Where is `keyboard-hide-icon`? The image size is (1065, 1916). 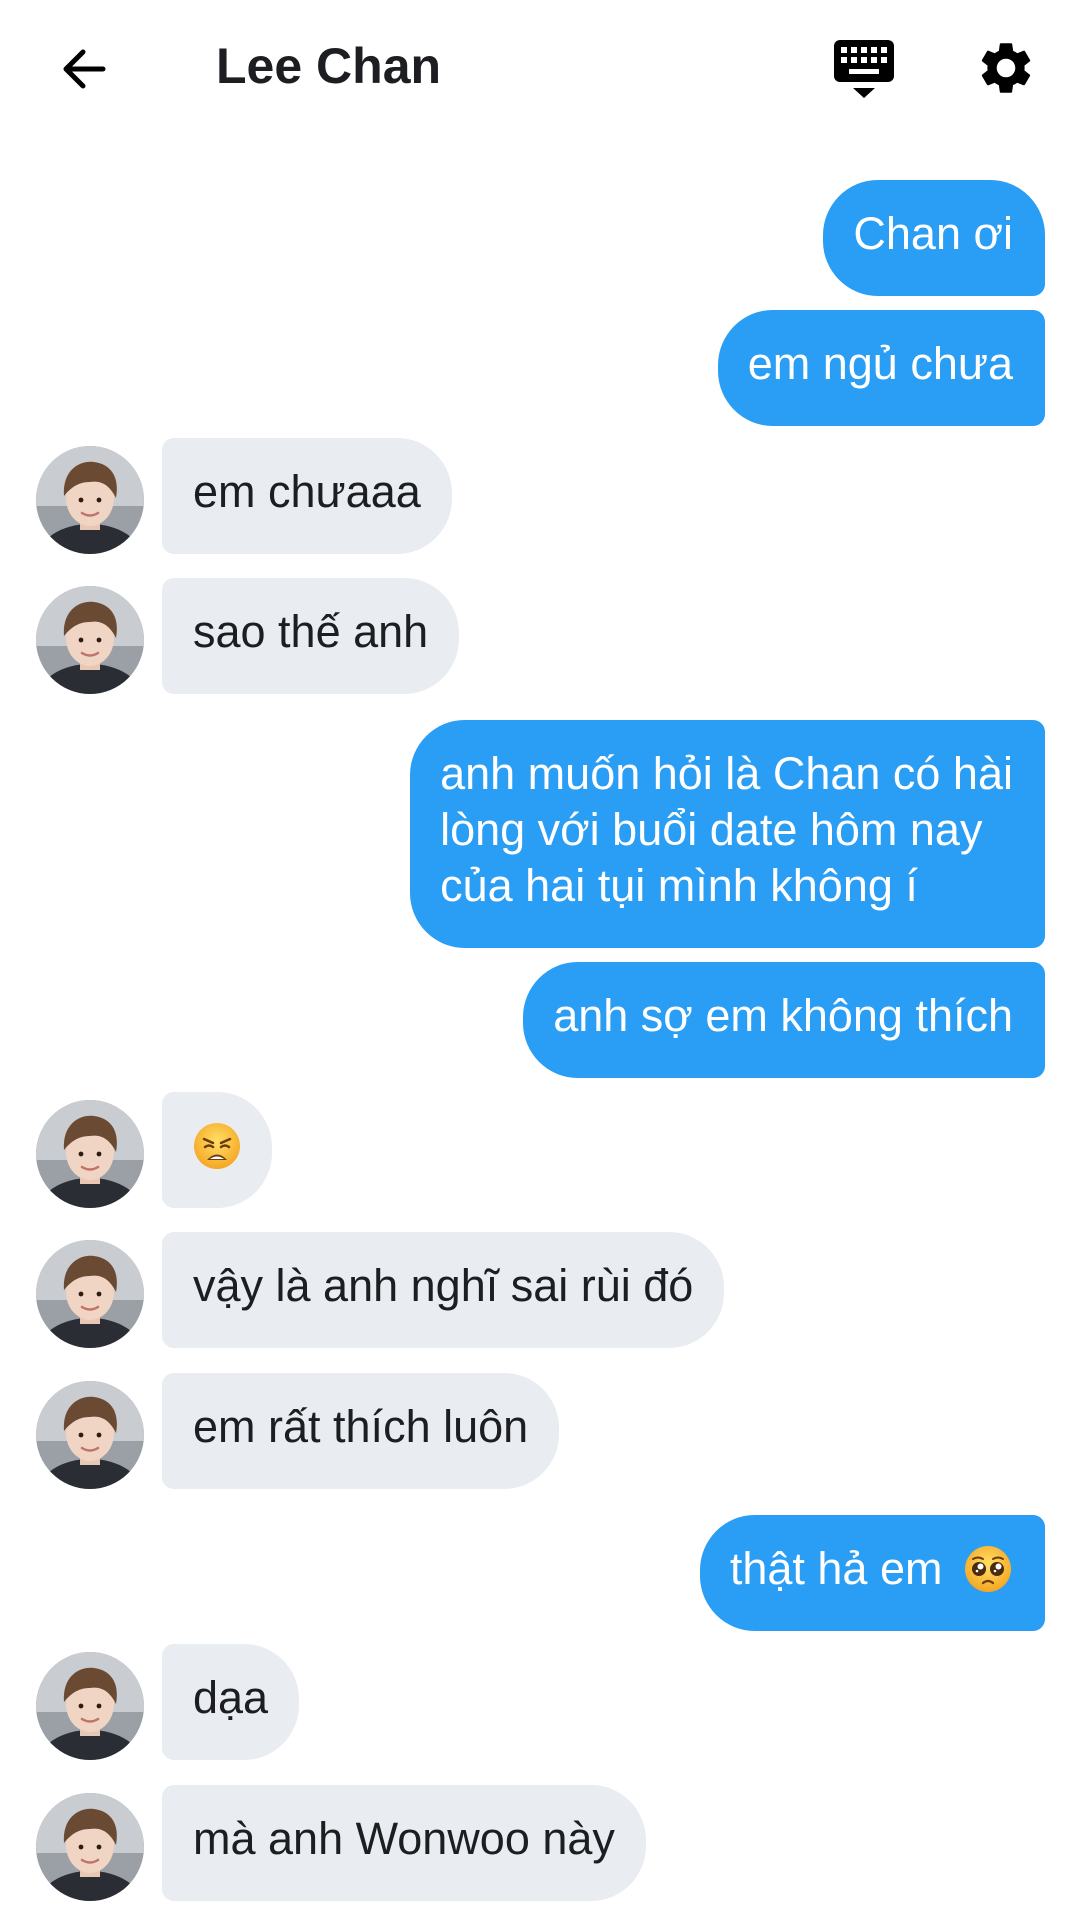 keyboard-hide-icon is located at coordinates (864, 69).